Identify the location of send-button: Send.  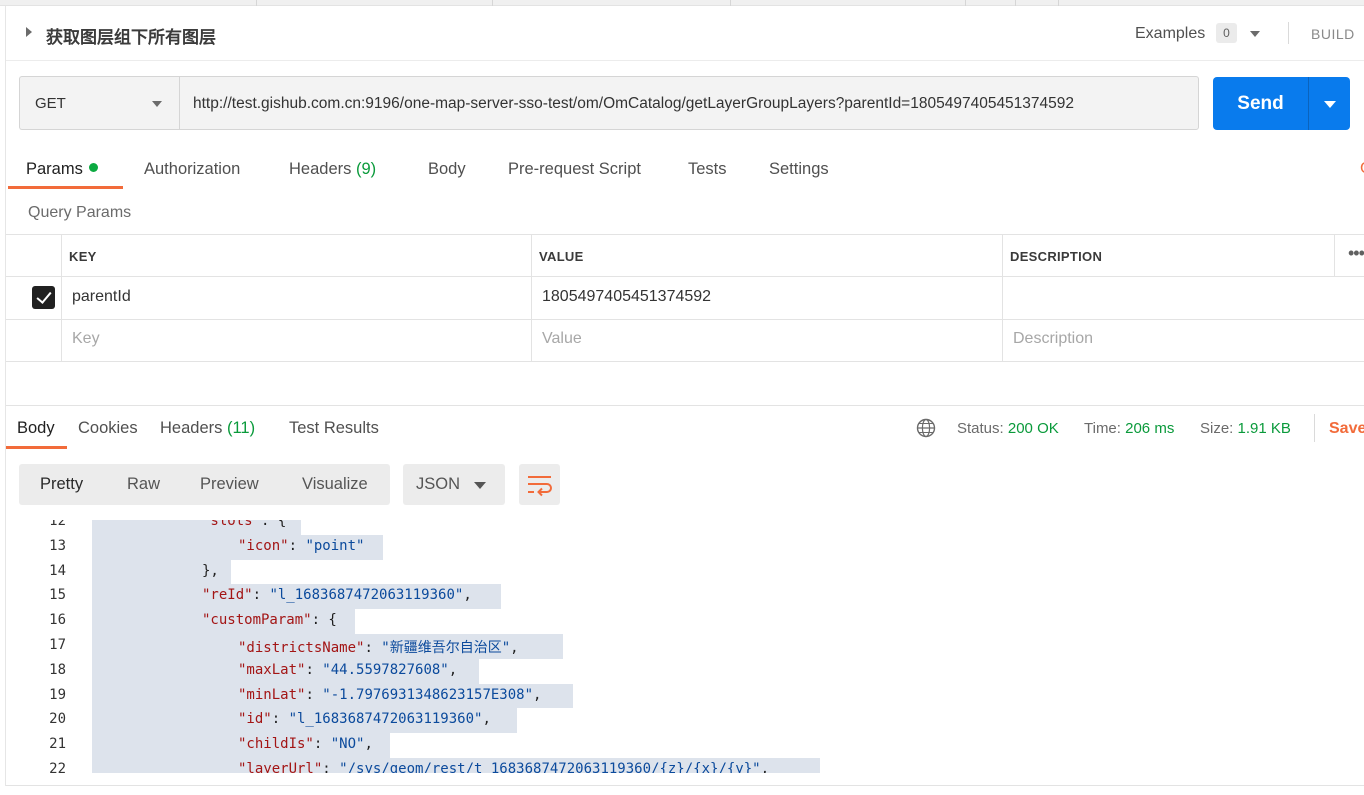
(1260, 103).